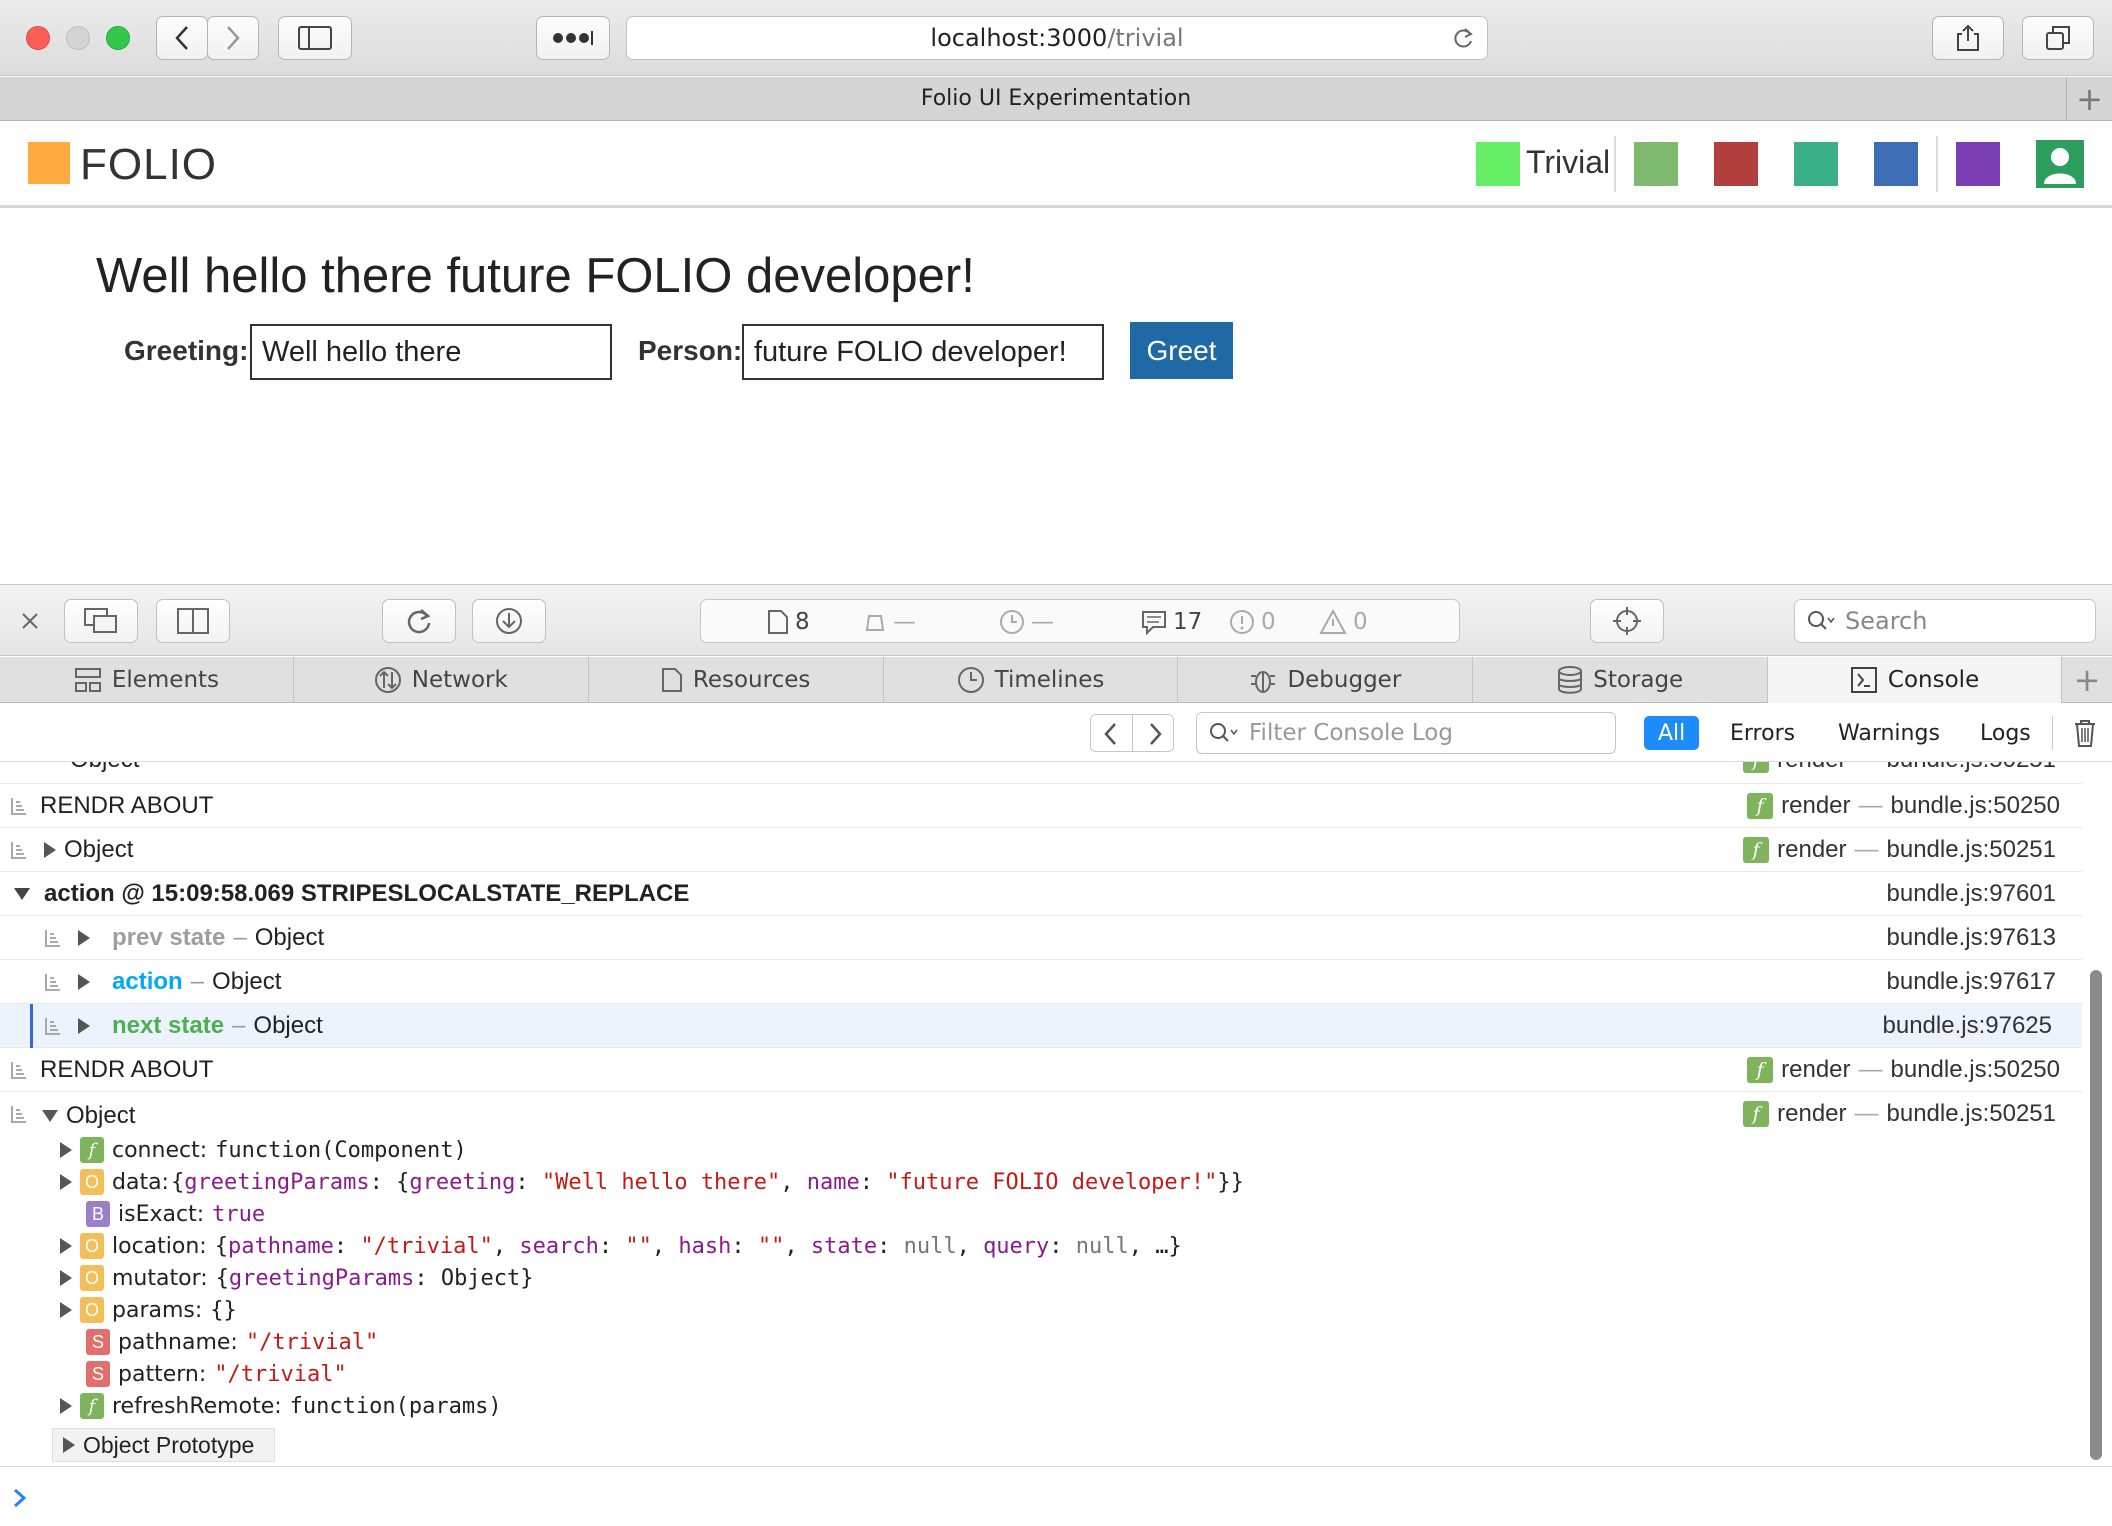  I want to click on zoom-window-button, so click(118, 38).